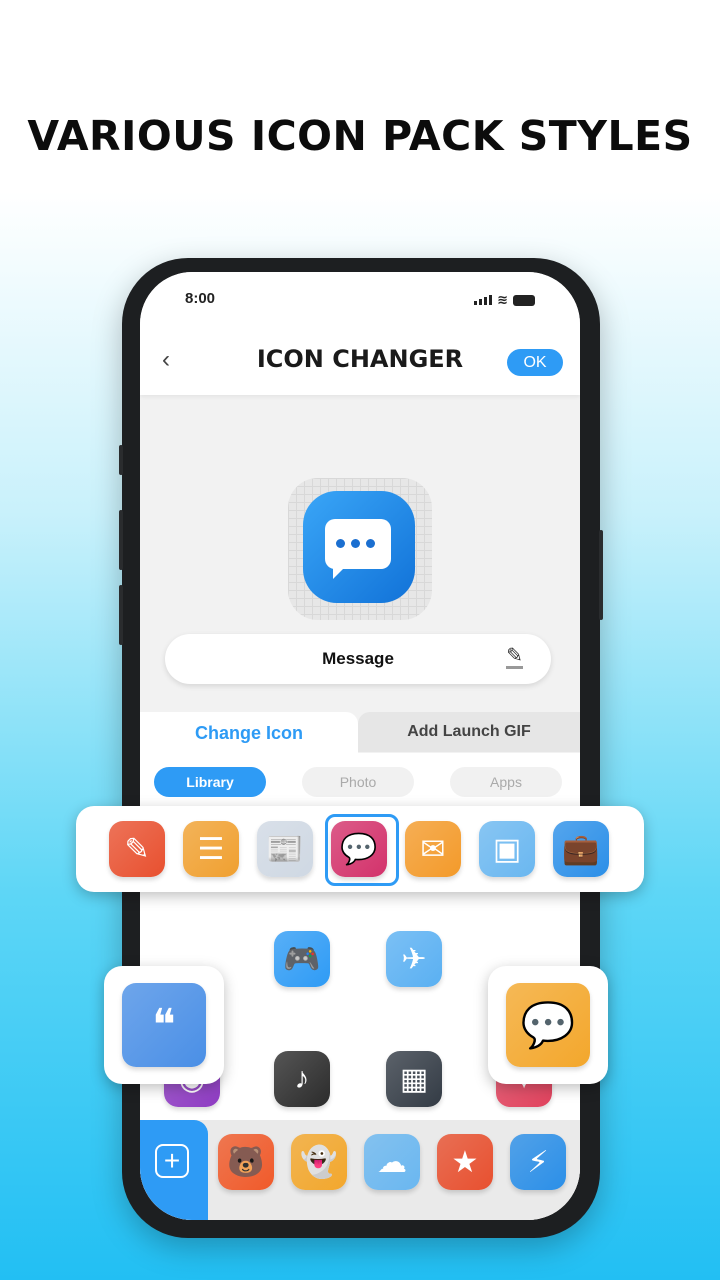 The image size is (720, 1280). I want to click on app-name-field: Message ✎, so click(358, 659).